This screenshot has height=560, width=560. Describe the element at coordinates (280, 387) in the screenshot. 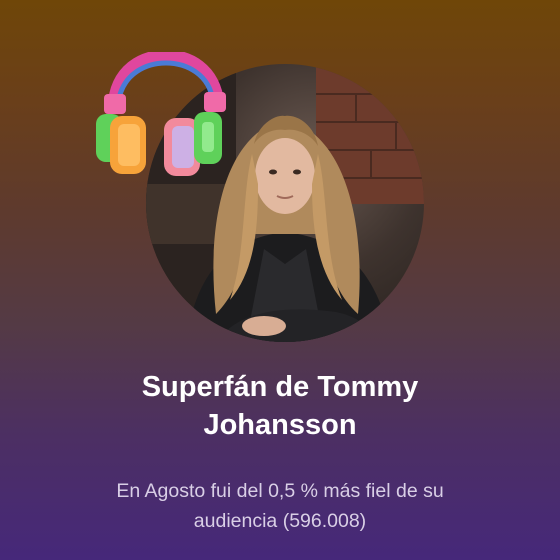

I see `title-line-1: Superfán de Tommy` at that location.